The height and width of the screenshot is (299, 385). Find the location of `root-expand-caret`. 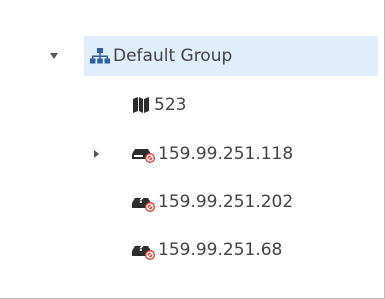

root-expand-caret is located at coordinates (54, 56).